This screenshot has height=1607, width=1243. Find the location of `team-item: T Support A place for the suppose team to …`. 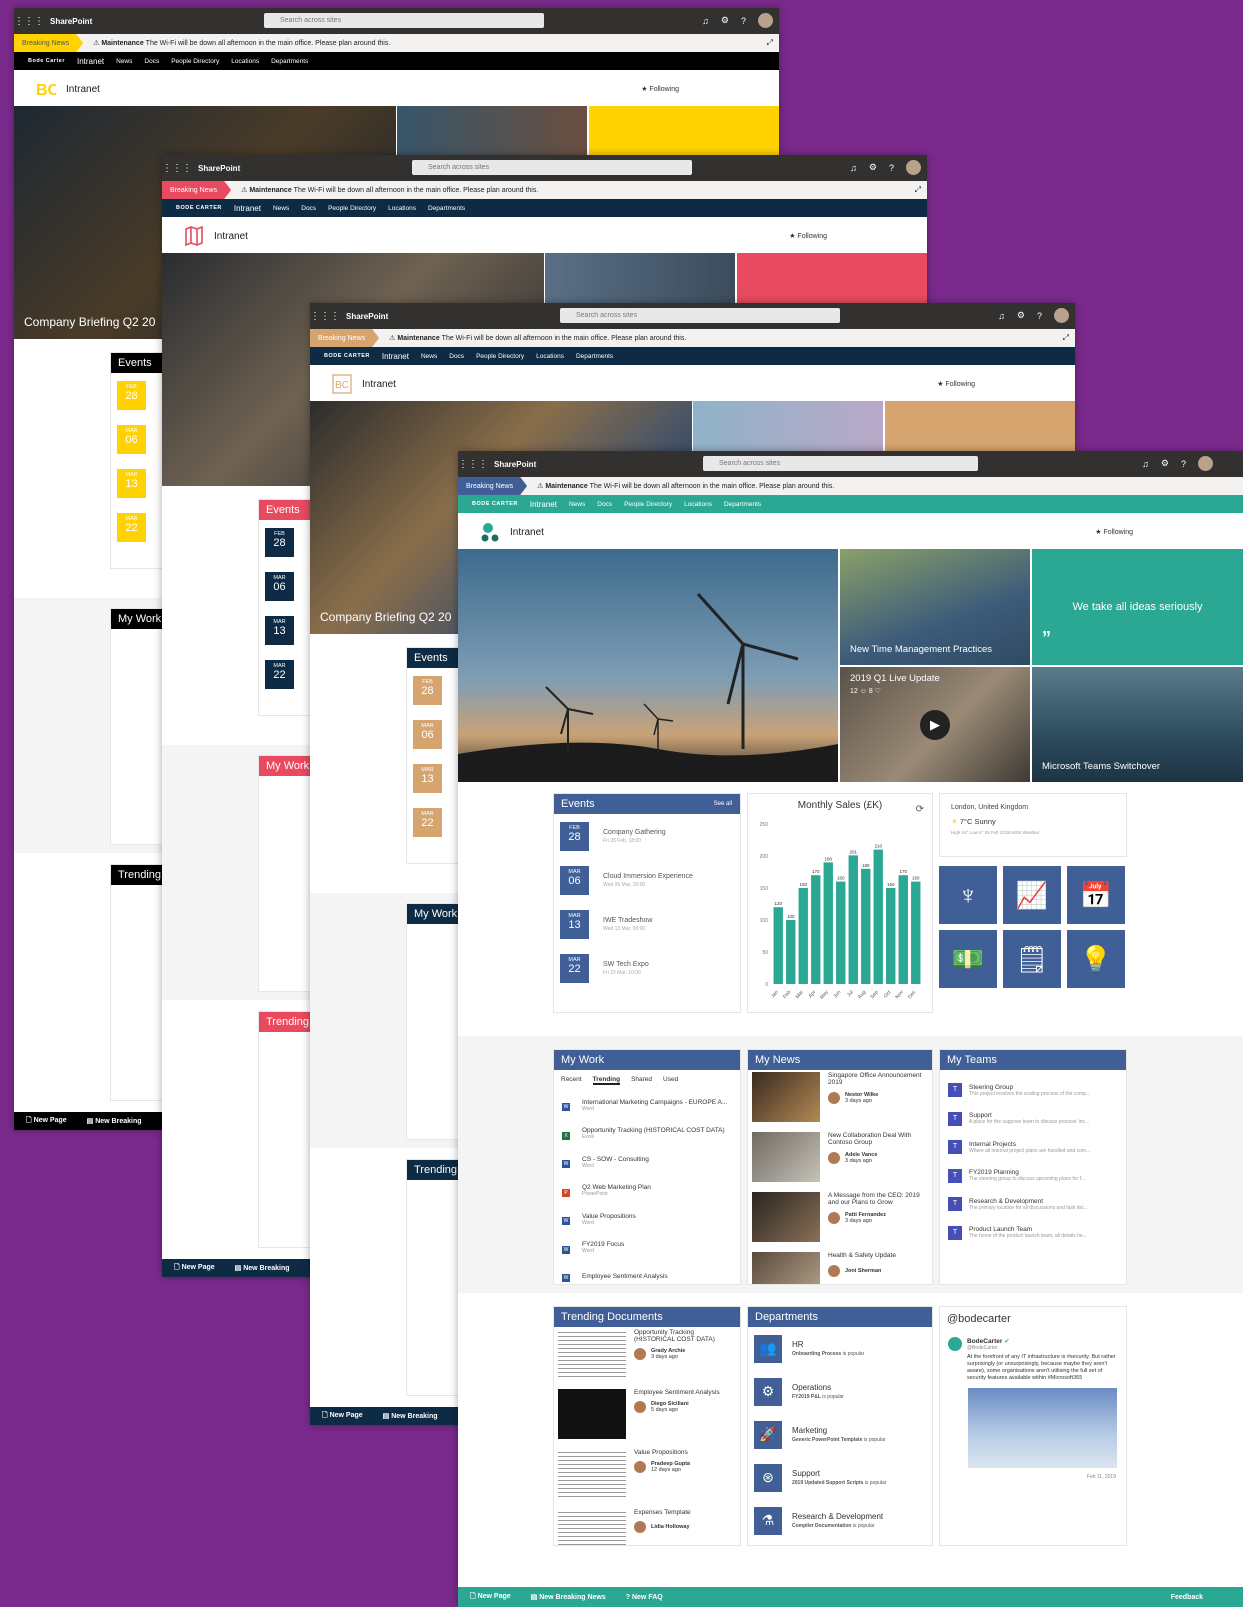

team-item: T Support A place for the suppose team to … is located at coordinates (1033, 1119).